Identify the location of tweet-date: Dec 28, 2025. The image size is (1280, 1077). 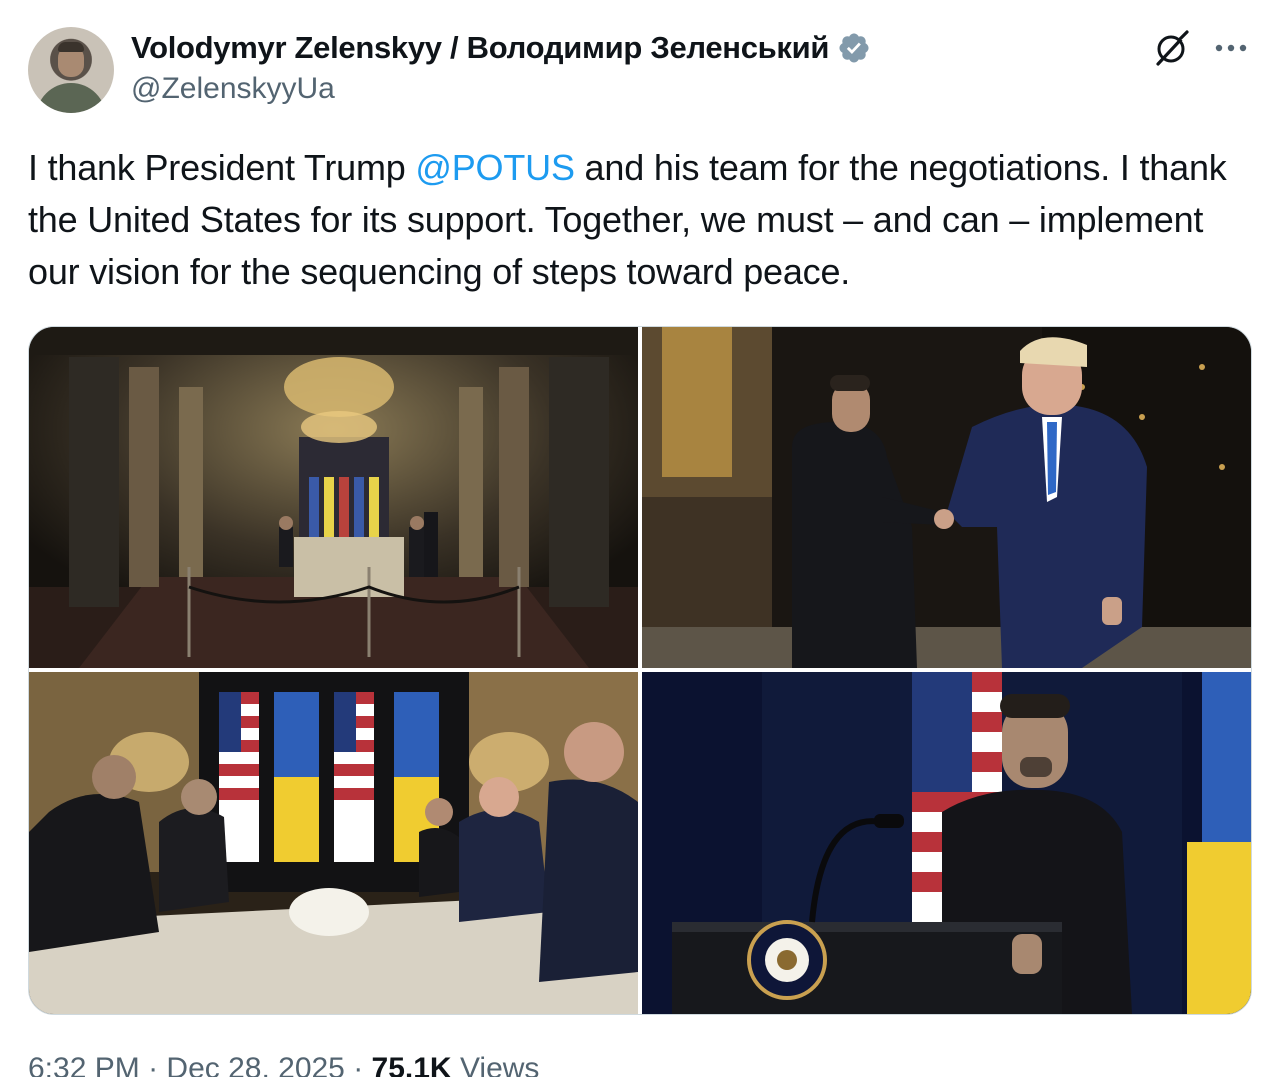
(255, 1064).